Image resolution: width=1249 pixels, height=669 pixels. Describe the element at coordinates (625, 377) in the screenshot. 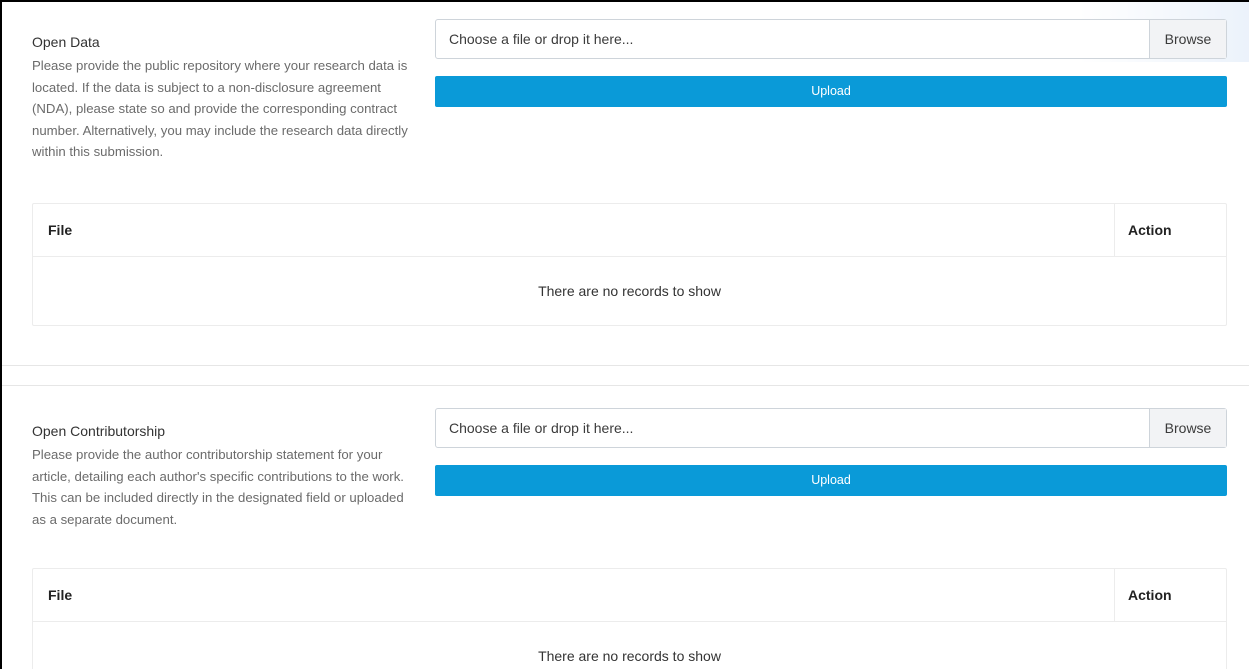

I see `section-divider` at that location.